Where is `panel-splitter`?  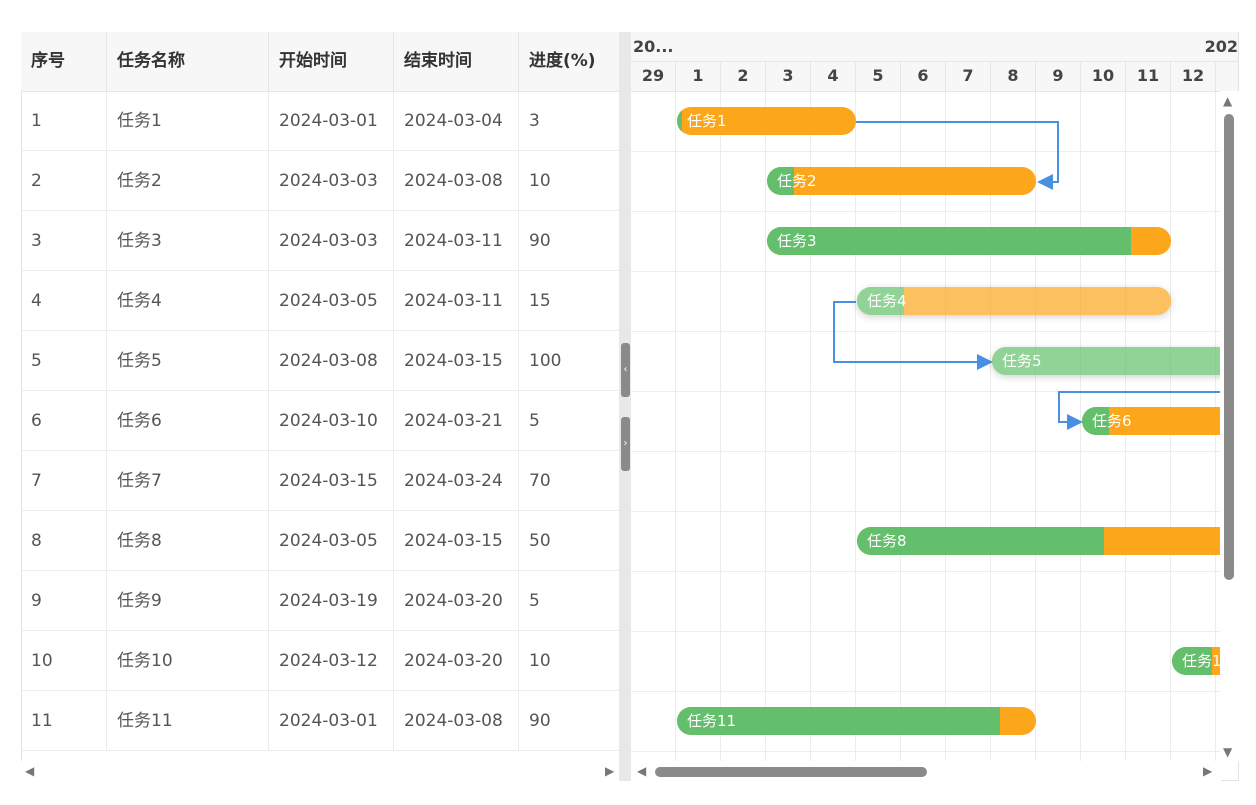 panel-splitter is located at coordinates (625, 406).